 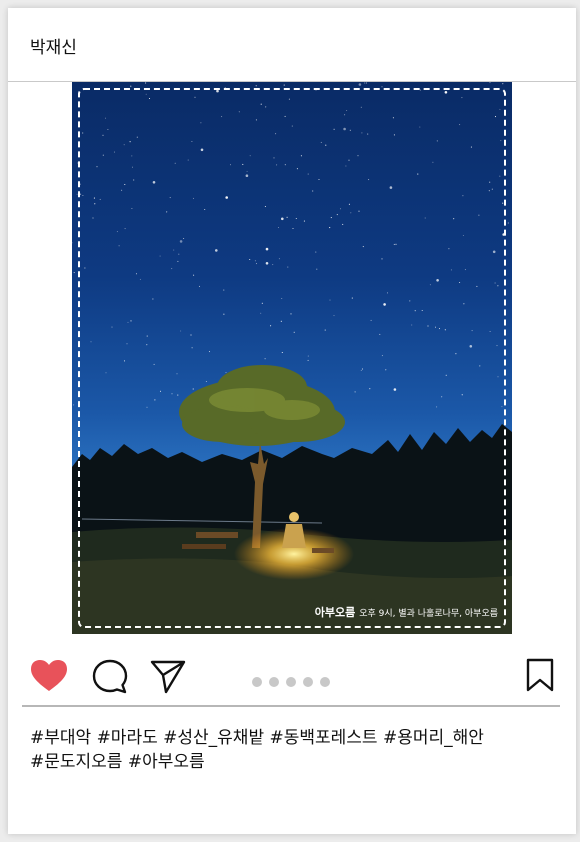 I want to click on photo-caption-brand: 아부오름, so click(x=335, y=612).